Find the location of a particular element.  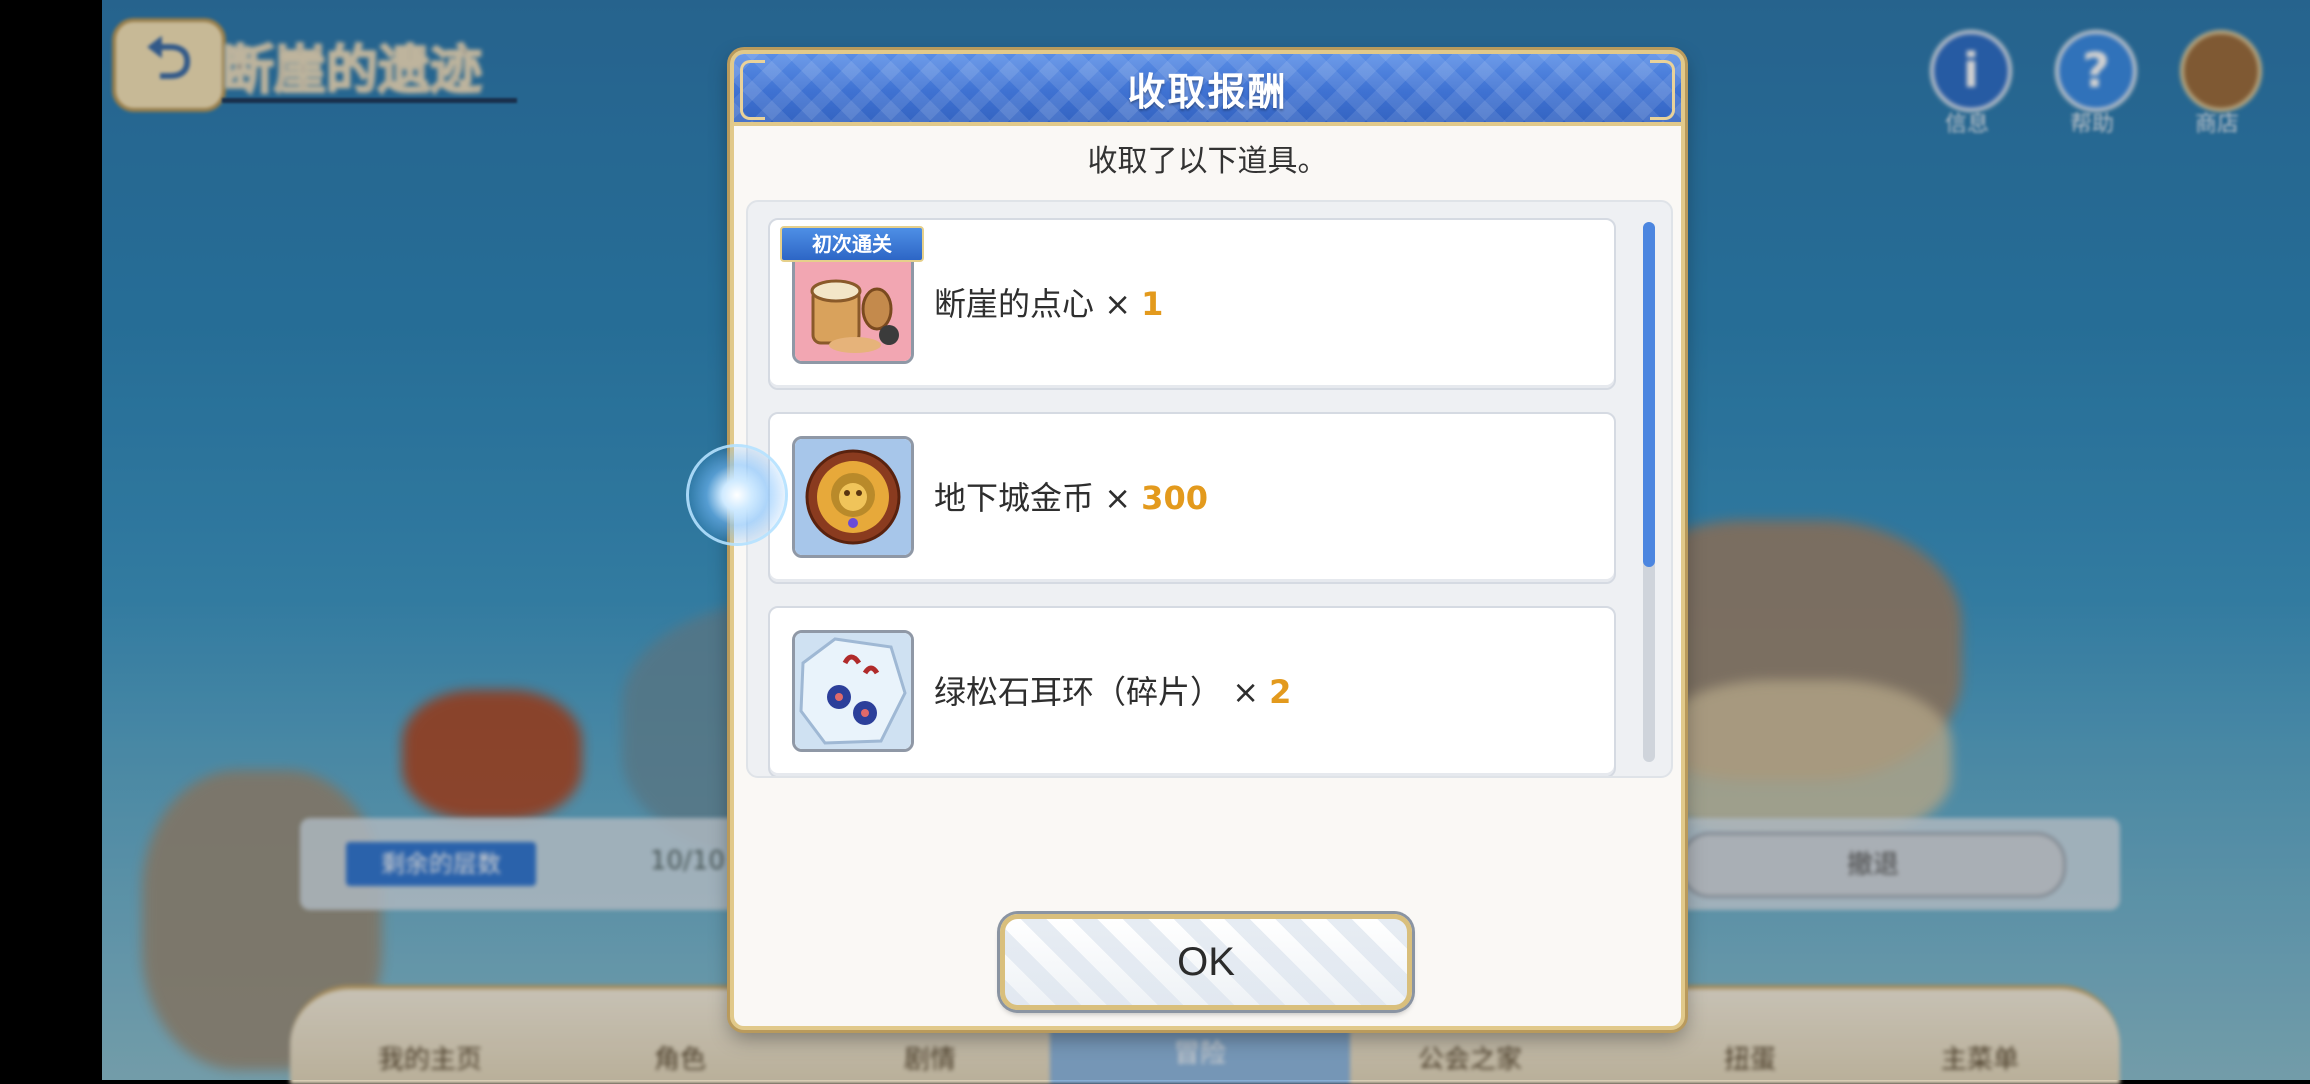

reward-item-quantity: 300 is located at coordinates (1174, 498).